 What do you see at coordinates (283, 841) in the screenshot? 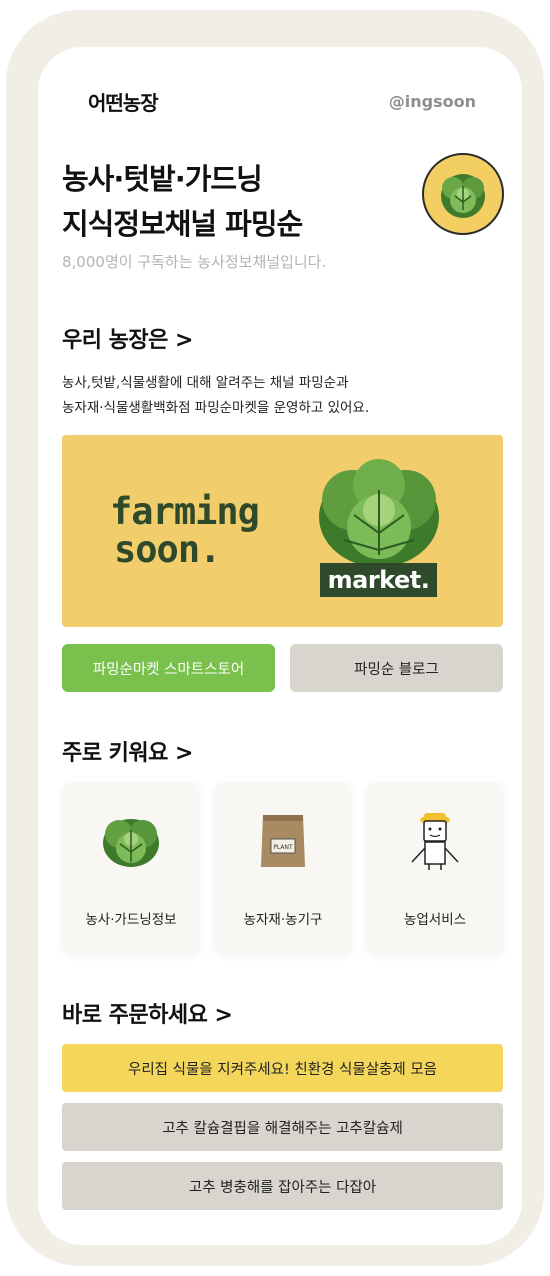
I see `seed-bag-icon: PLANT` at bounding box center [283, 841].